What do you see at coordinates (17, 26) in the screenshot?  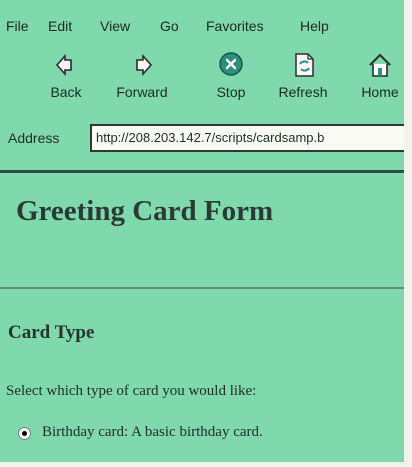 I see `menu-file: File` at bounding box center [17, 26].